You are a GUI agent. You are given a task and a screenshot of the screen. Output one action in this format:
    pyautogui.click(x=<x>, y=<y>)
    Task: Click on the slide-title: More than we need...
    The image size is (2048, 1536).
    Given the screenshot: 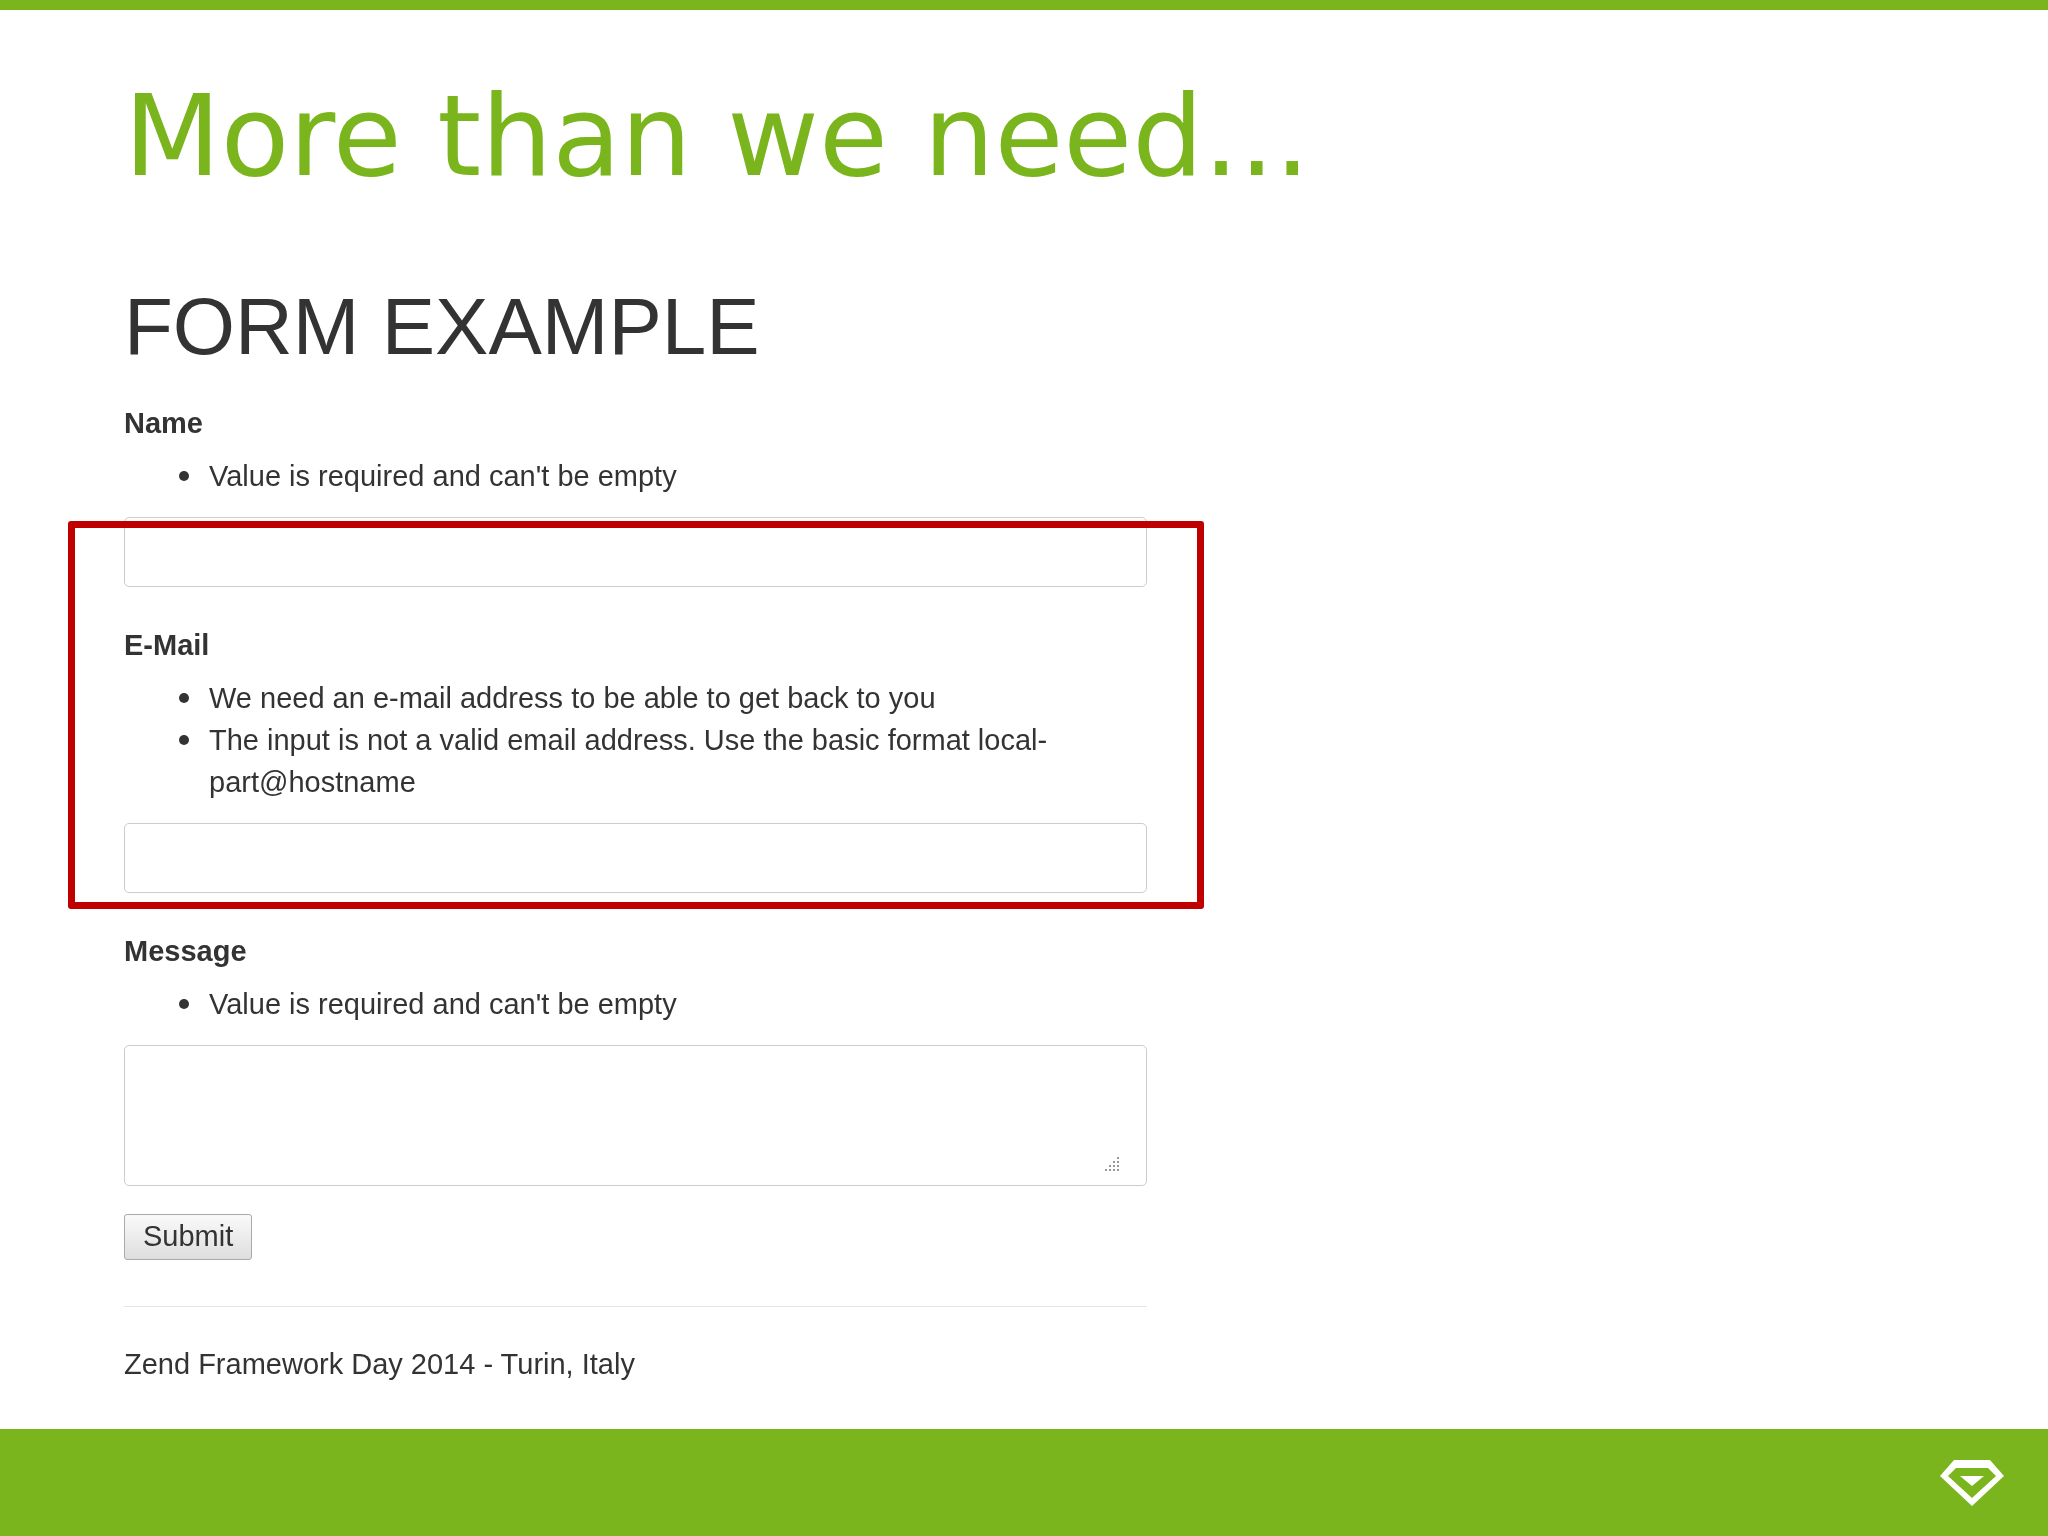 What is the action you would take?
    pyautogui.click(x=717, y=136)
    